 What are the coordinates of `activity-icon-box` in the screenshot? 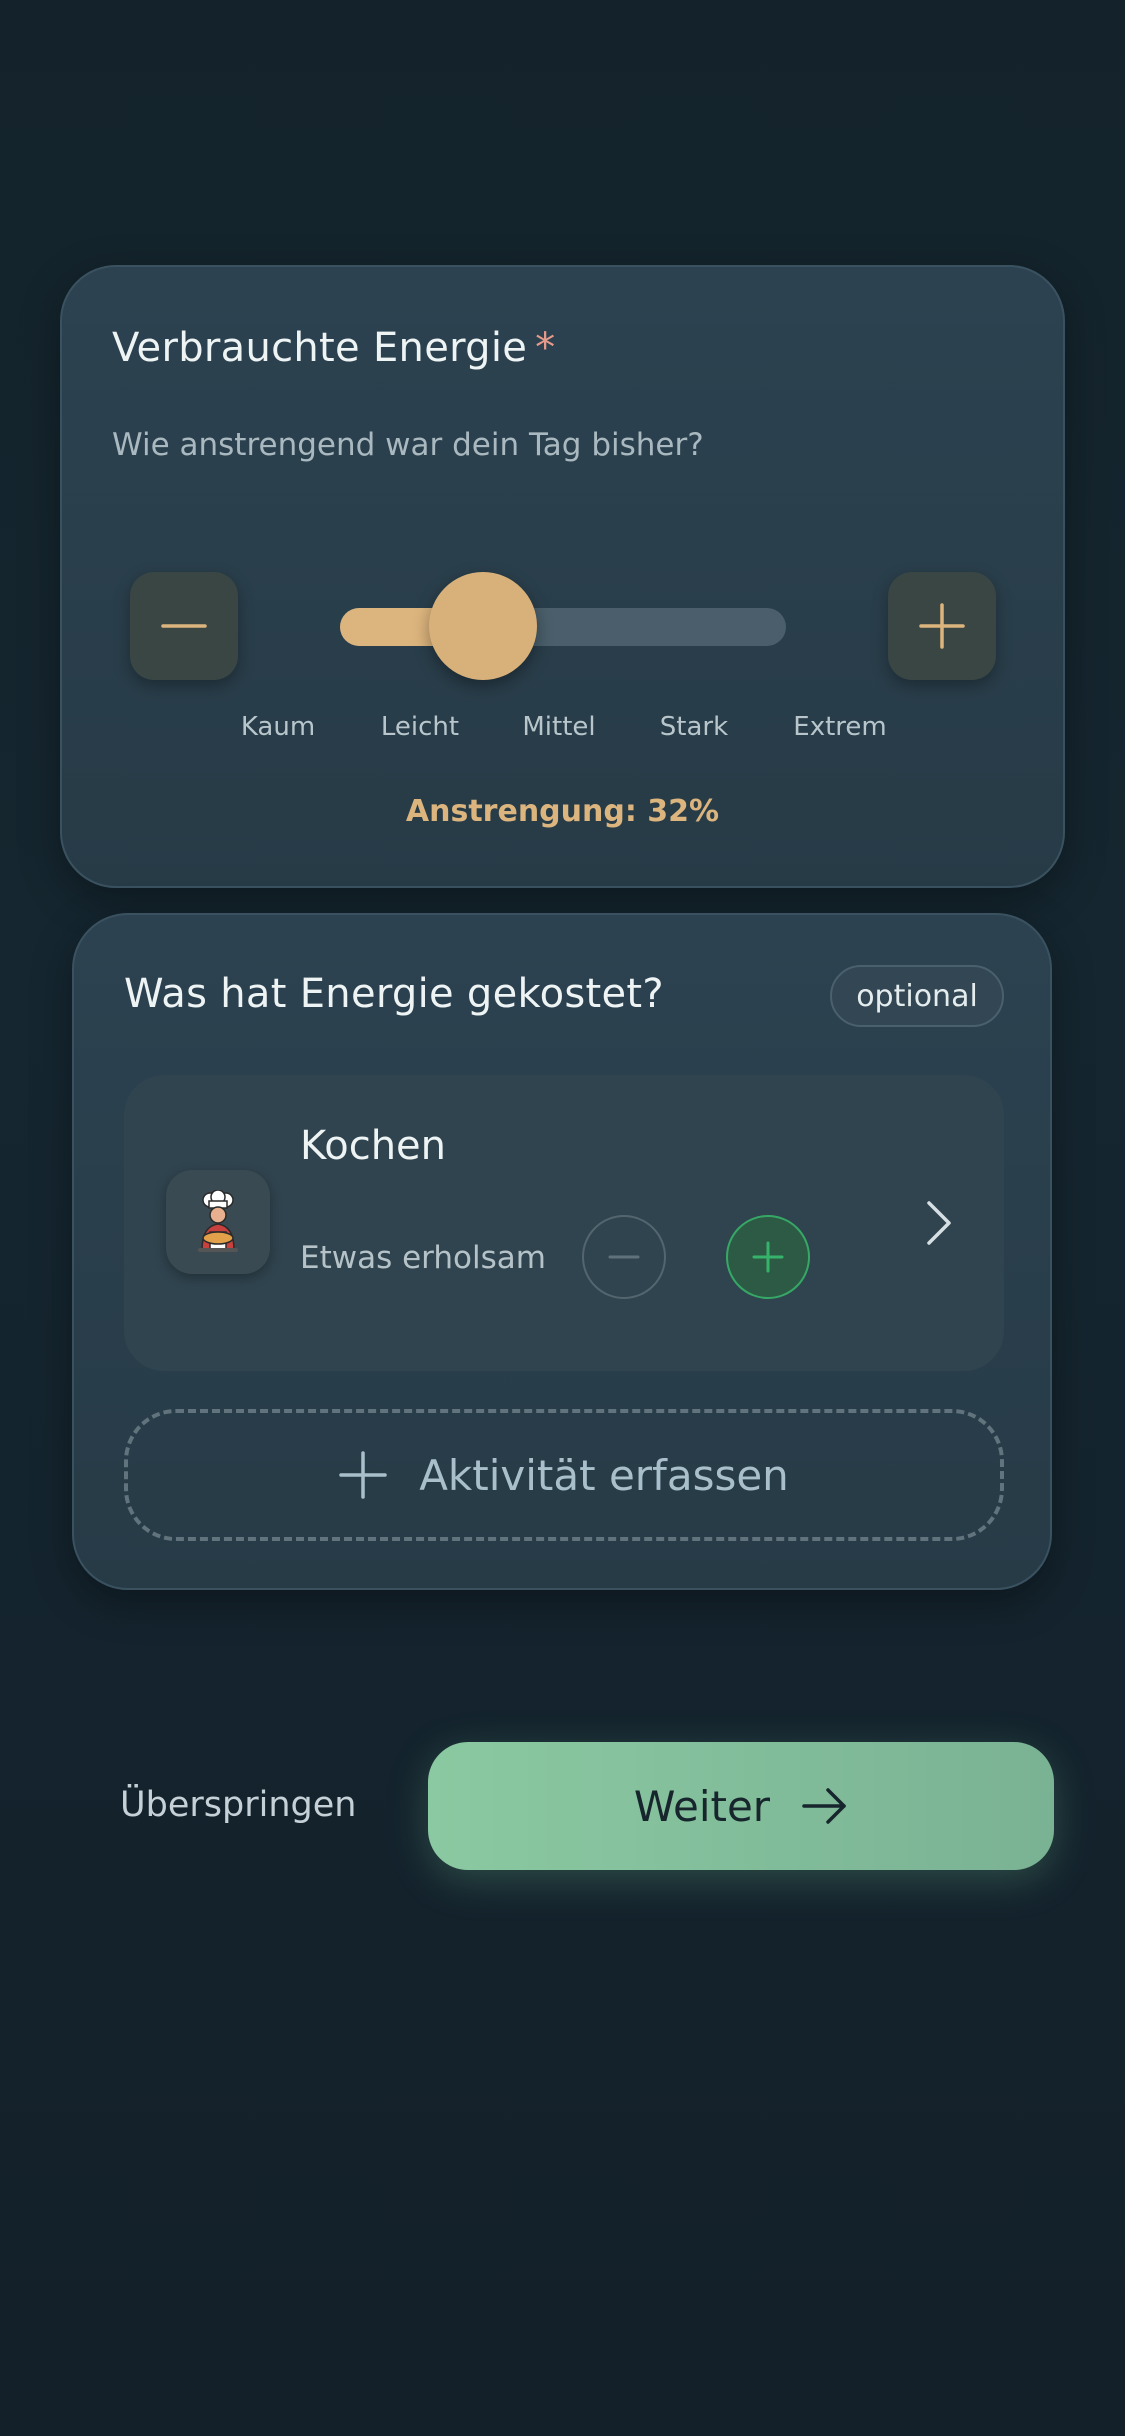 It's located at (218, 1222).